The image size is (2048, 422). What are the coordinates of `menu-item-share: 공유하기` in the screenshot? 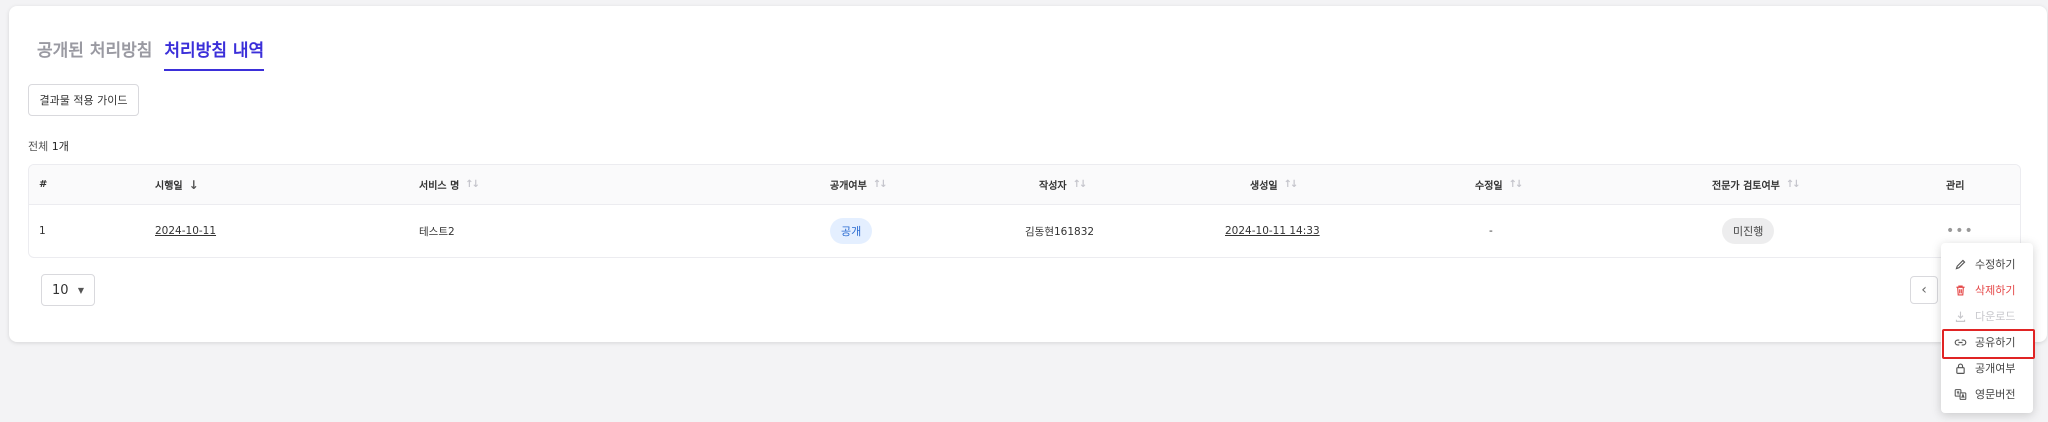 It's located at (1988, 344).